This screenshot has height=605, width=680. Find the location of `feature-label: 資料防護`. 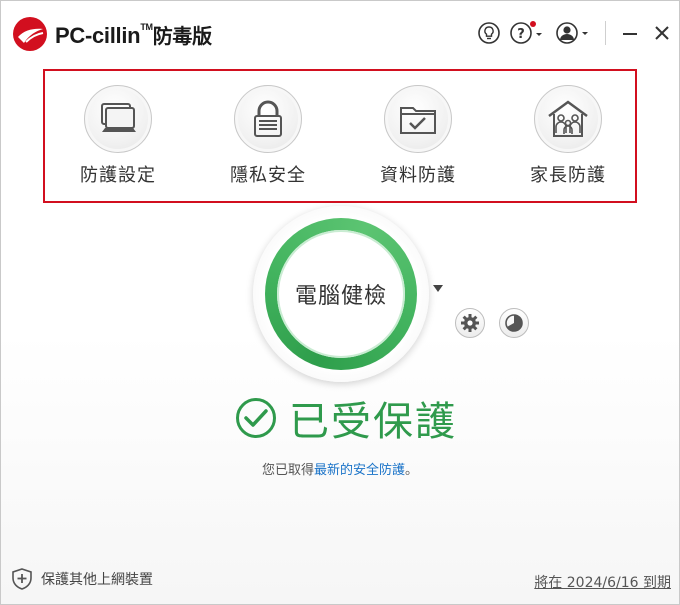

feature-label: 資料防護 is located at coordinates (418, 175).